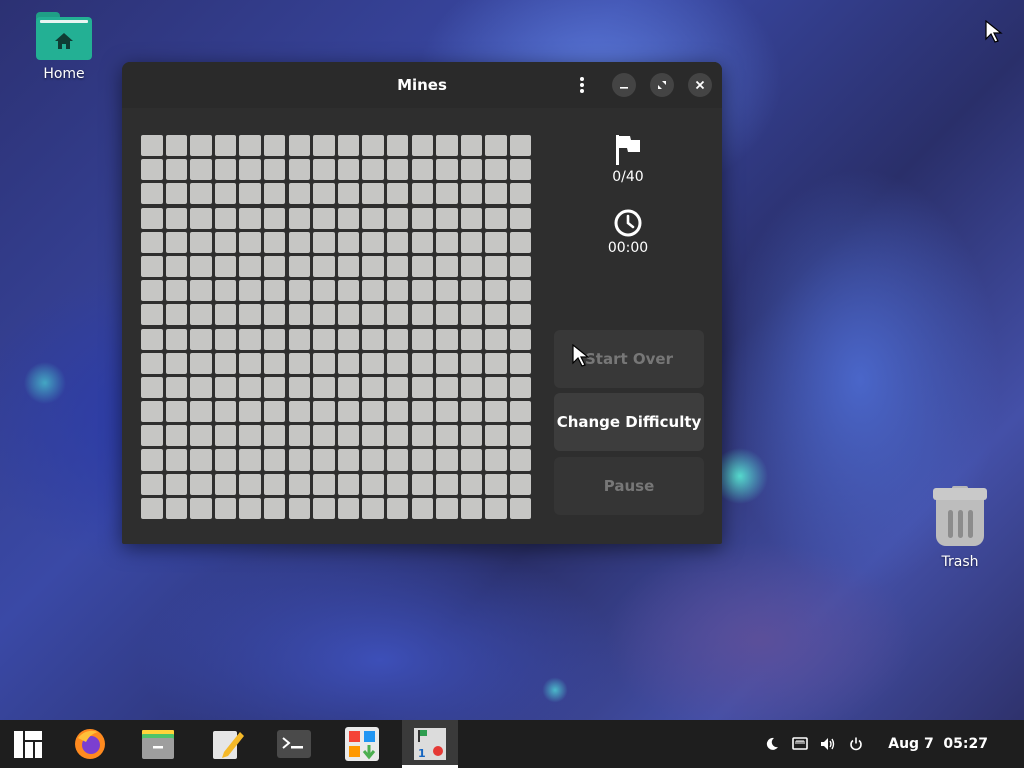 The height and width of the screenshot is (768, 1024). Describe the element at coordinates (28, 744) in the screenshot. I see `app-menu-button` at that location.